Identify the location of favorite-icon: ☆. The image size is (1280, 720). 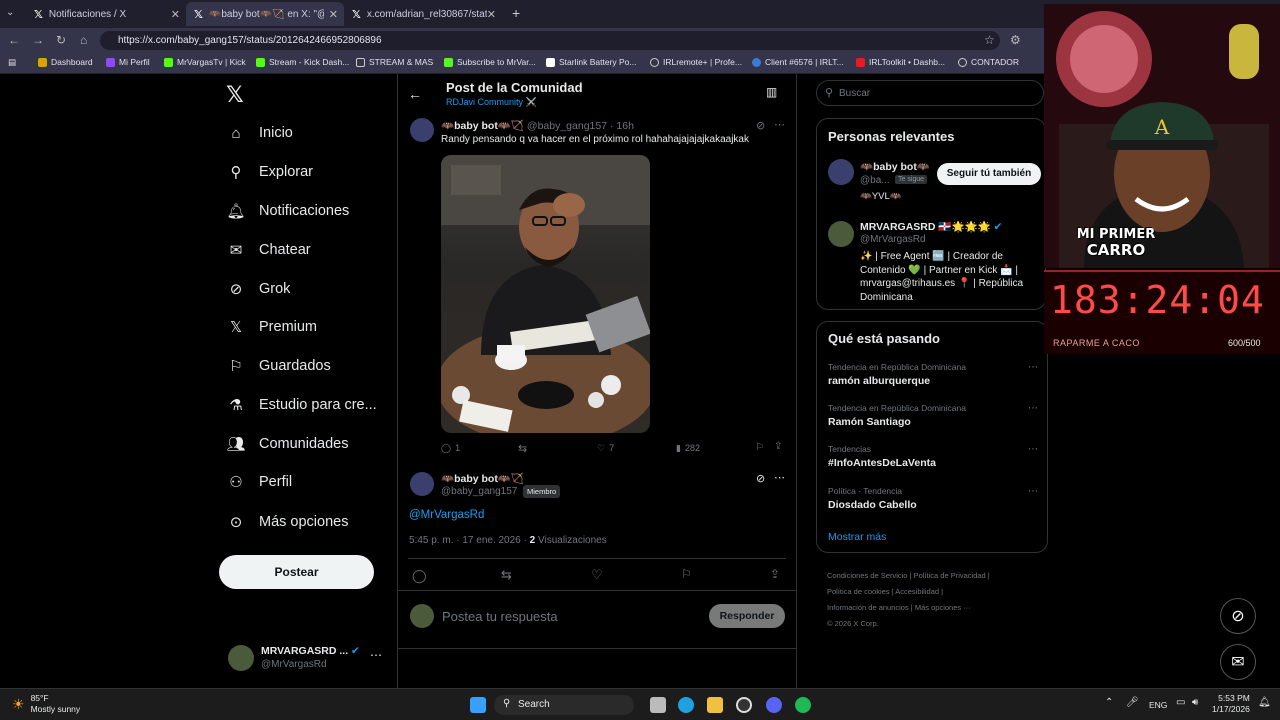
(989, 40).